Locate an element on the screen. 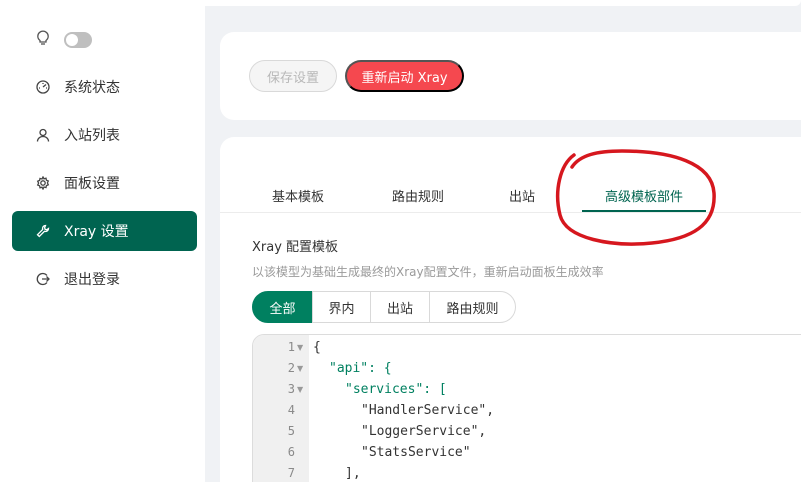 The width and height of the screenshot is (801, 482). line-number: 4 is located at coordinates (291, 410).